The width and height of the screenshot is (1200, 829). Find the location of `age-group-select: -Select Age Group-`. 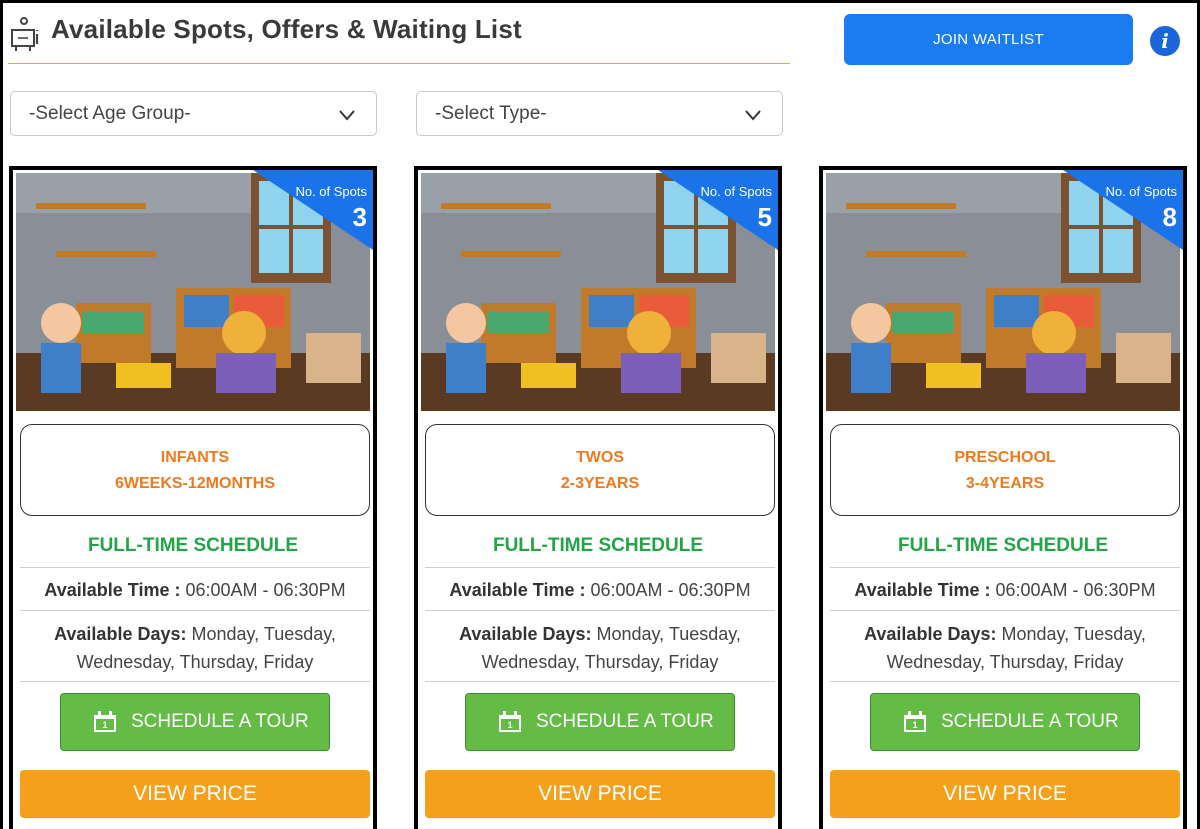

age-group-select: -Select Age Group- is located at coordinates (193, 113).